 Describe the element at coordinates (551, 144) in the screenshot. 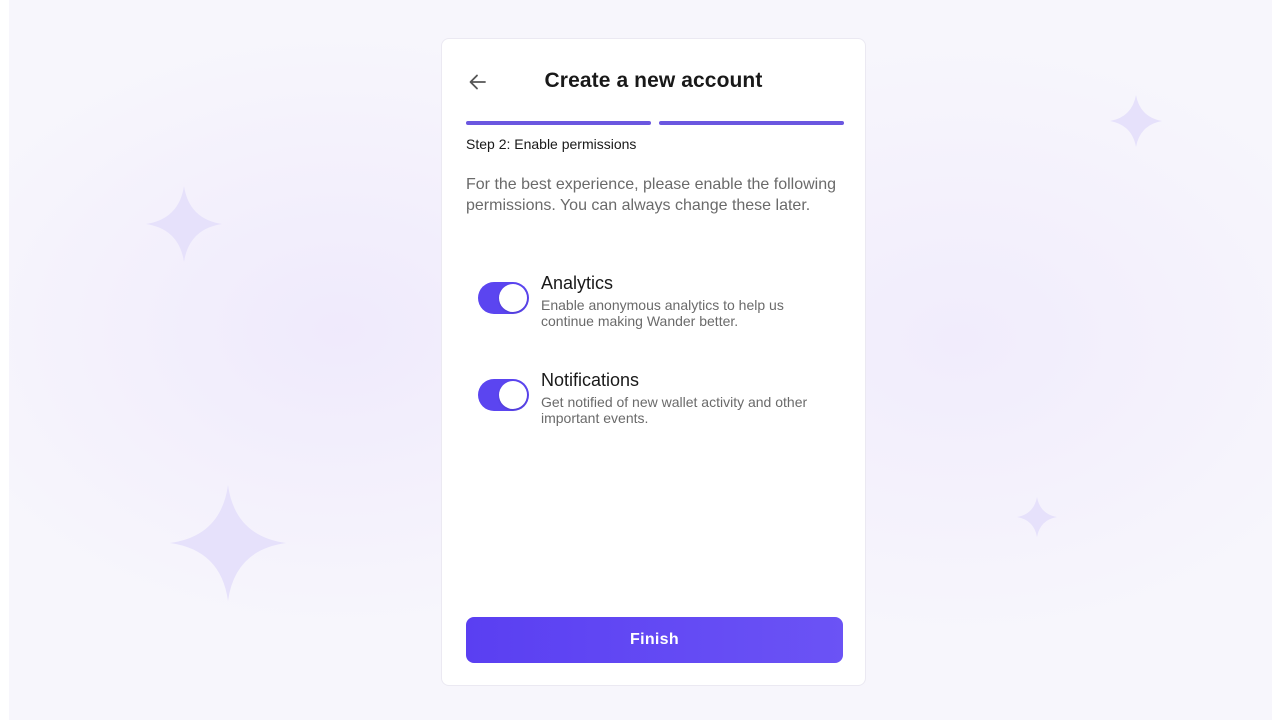

I see `step-label: Step 2: Enable permissions` at that location.